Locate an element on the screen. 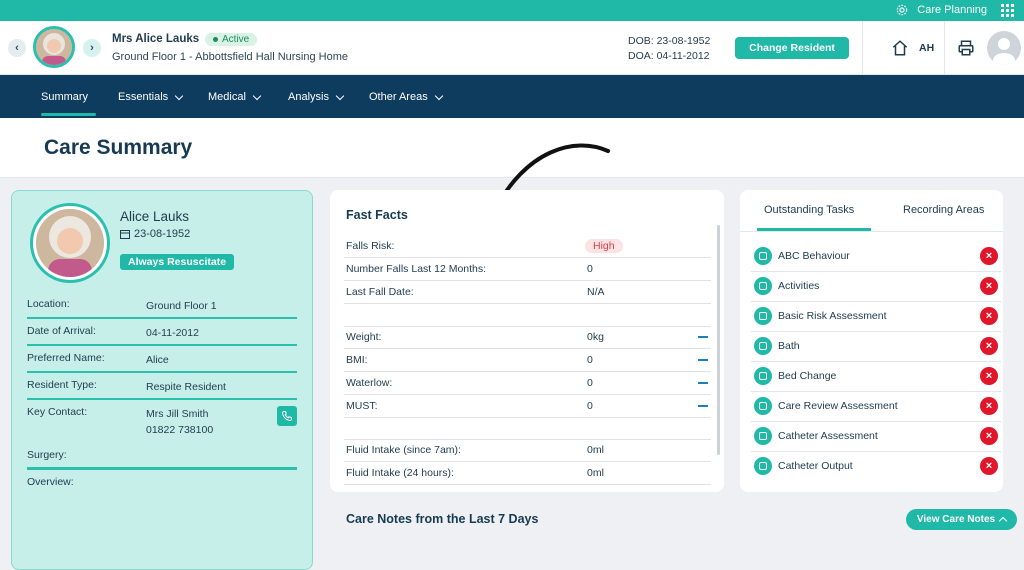 The image size is (1024, 570). active-tab-indicator is located at coordinates (68, 114).